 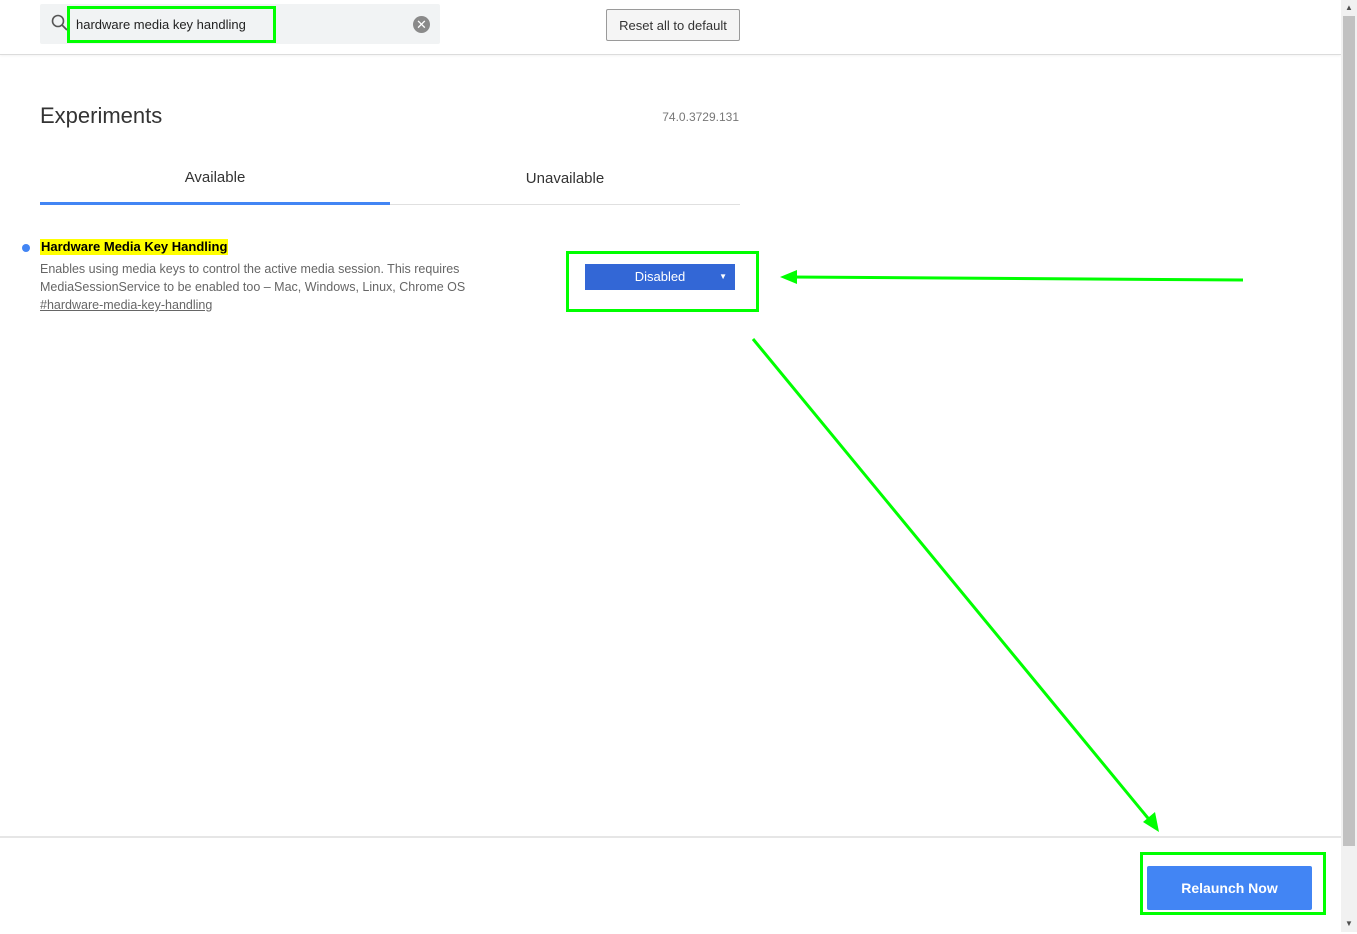 I want to click on reset-all-button: Reset all to default, so click(x=673, y=25).